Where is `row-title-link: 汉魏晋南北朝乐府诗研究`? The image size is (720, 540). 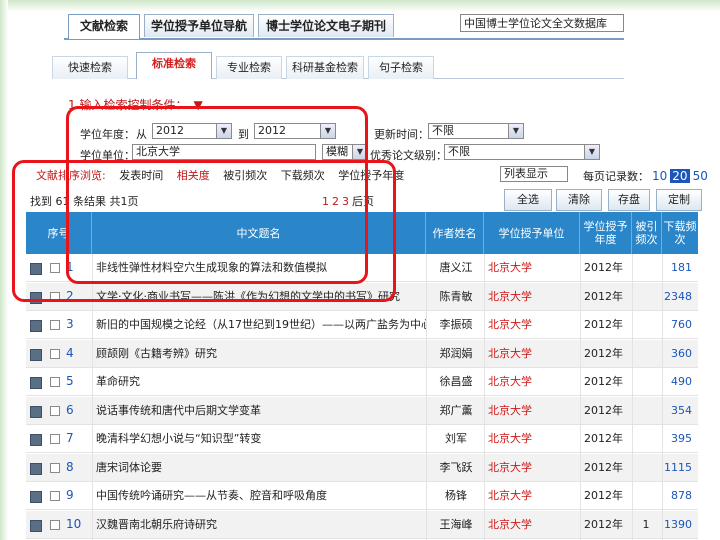
row-title-link: 汉魏晋南北朝乐府诗研究 is located at coordinates (261, 524).